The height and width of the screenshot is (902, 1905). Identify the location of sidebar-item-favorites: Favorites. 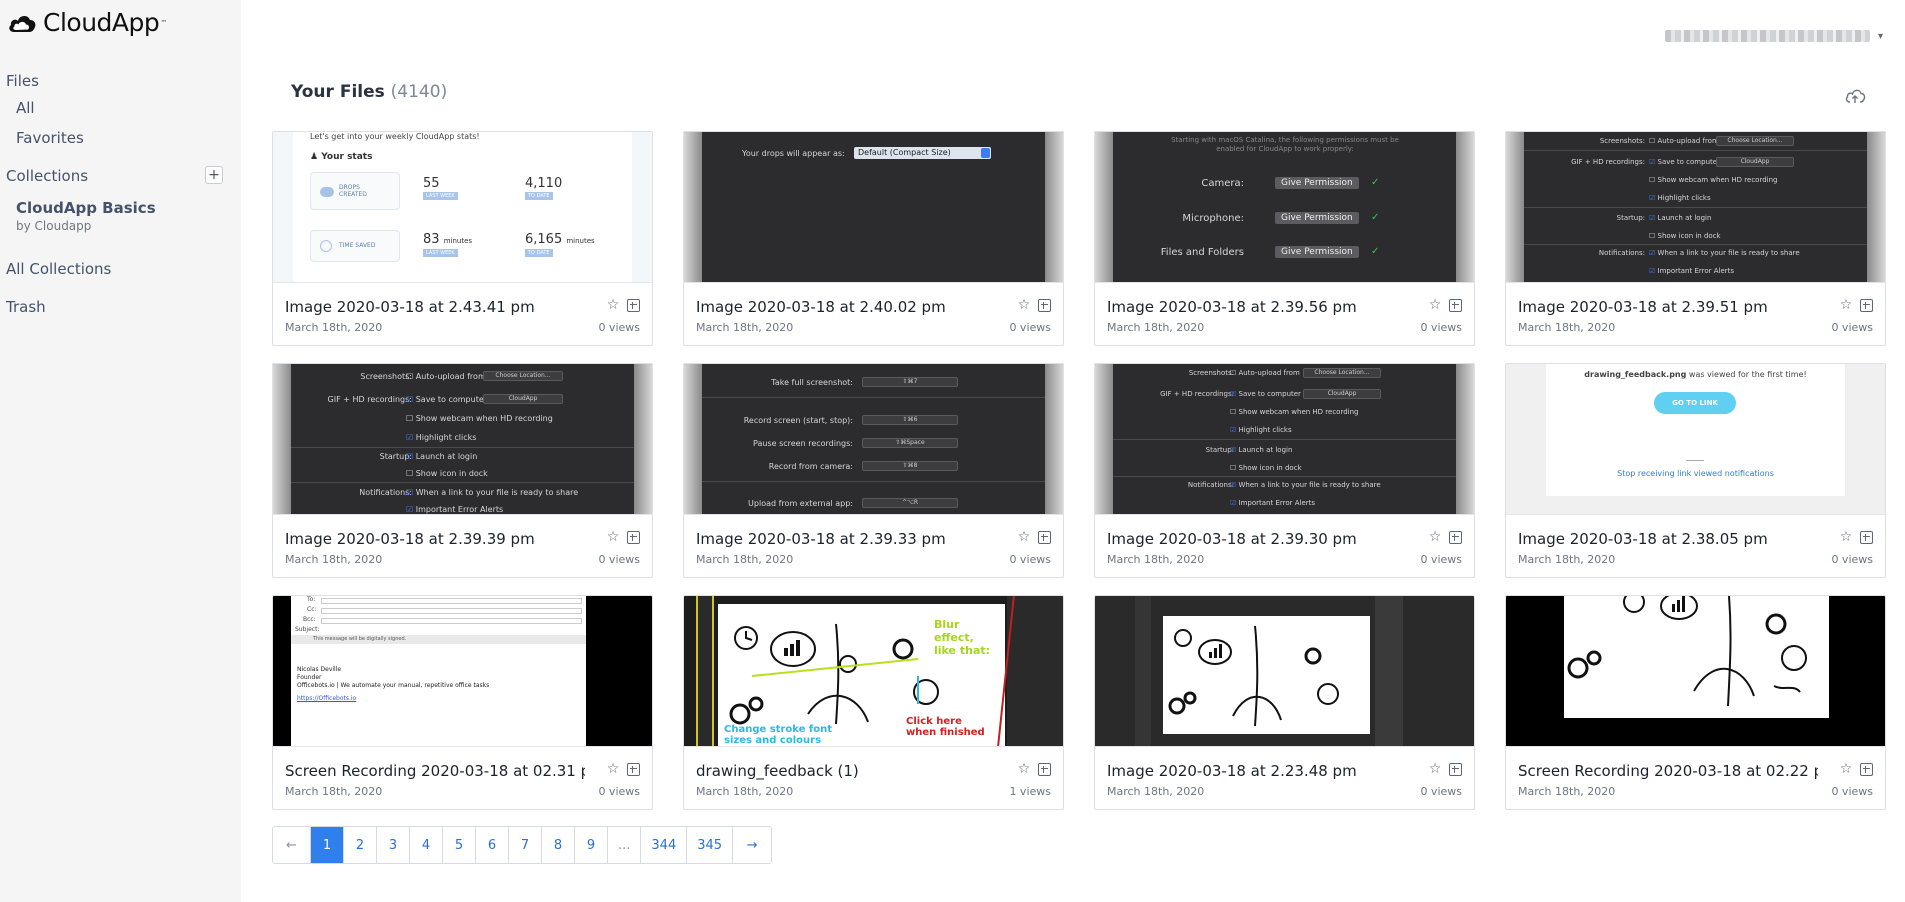
(50, 138).